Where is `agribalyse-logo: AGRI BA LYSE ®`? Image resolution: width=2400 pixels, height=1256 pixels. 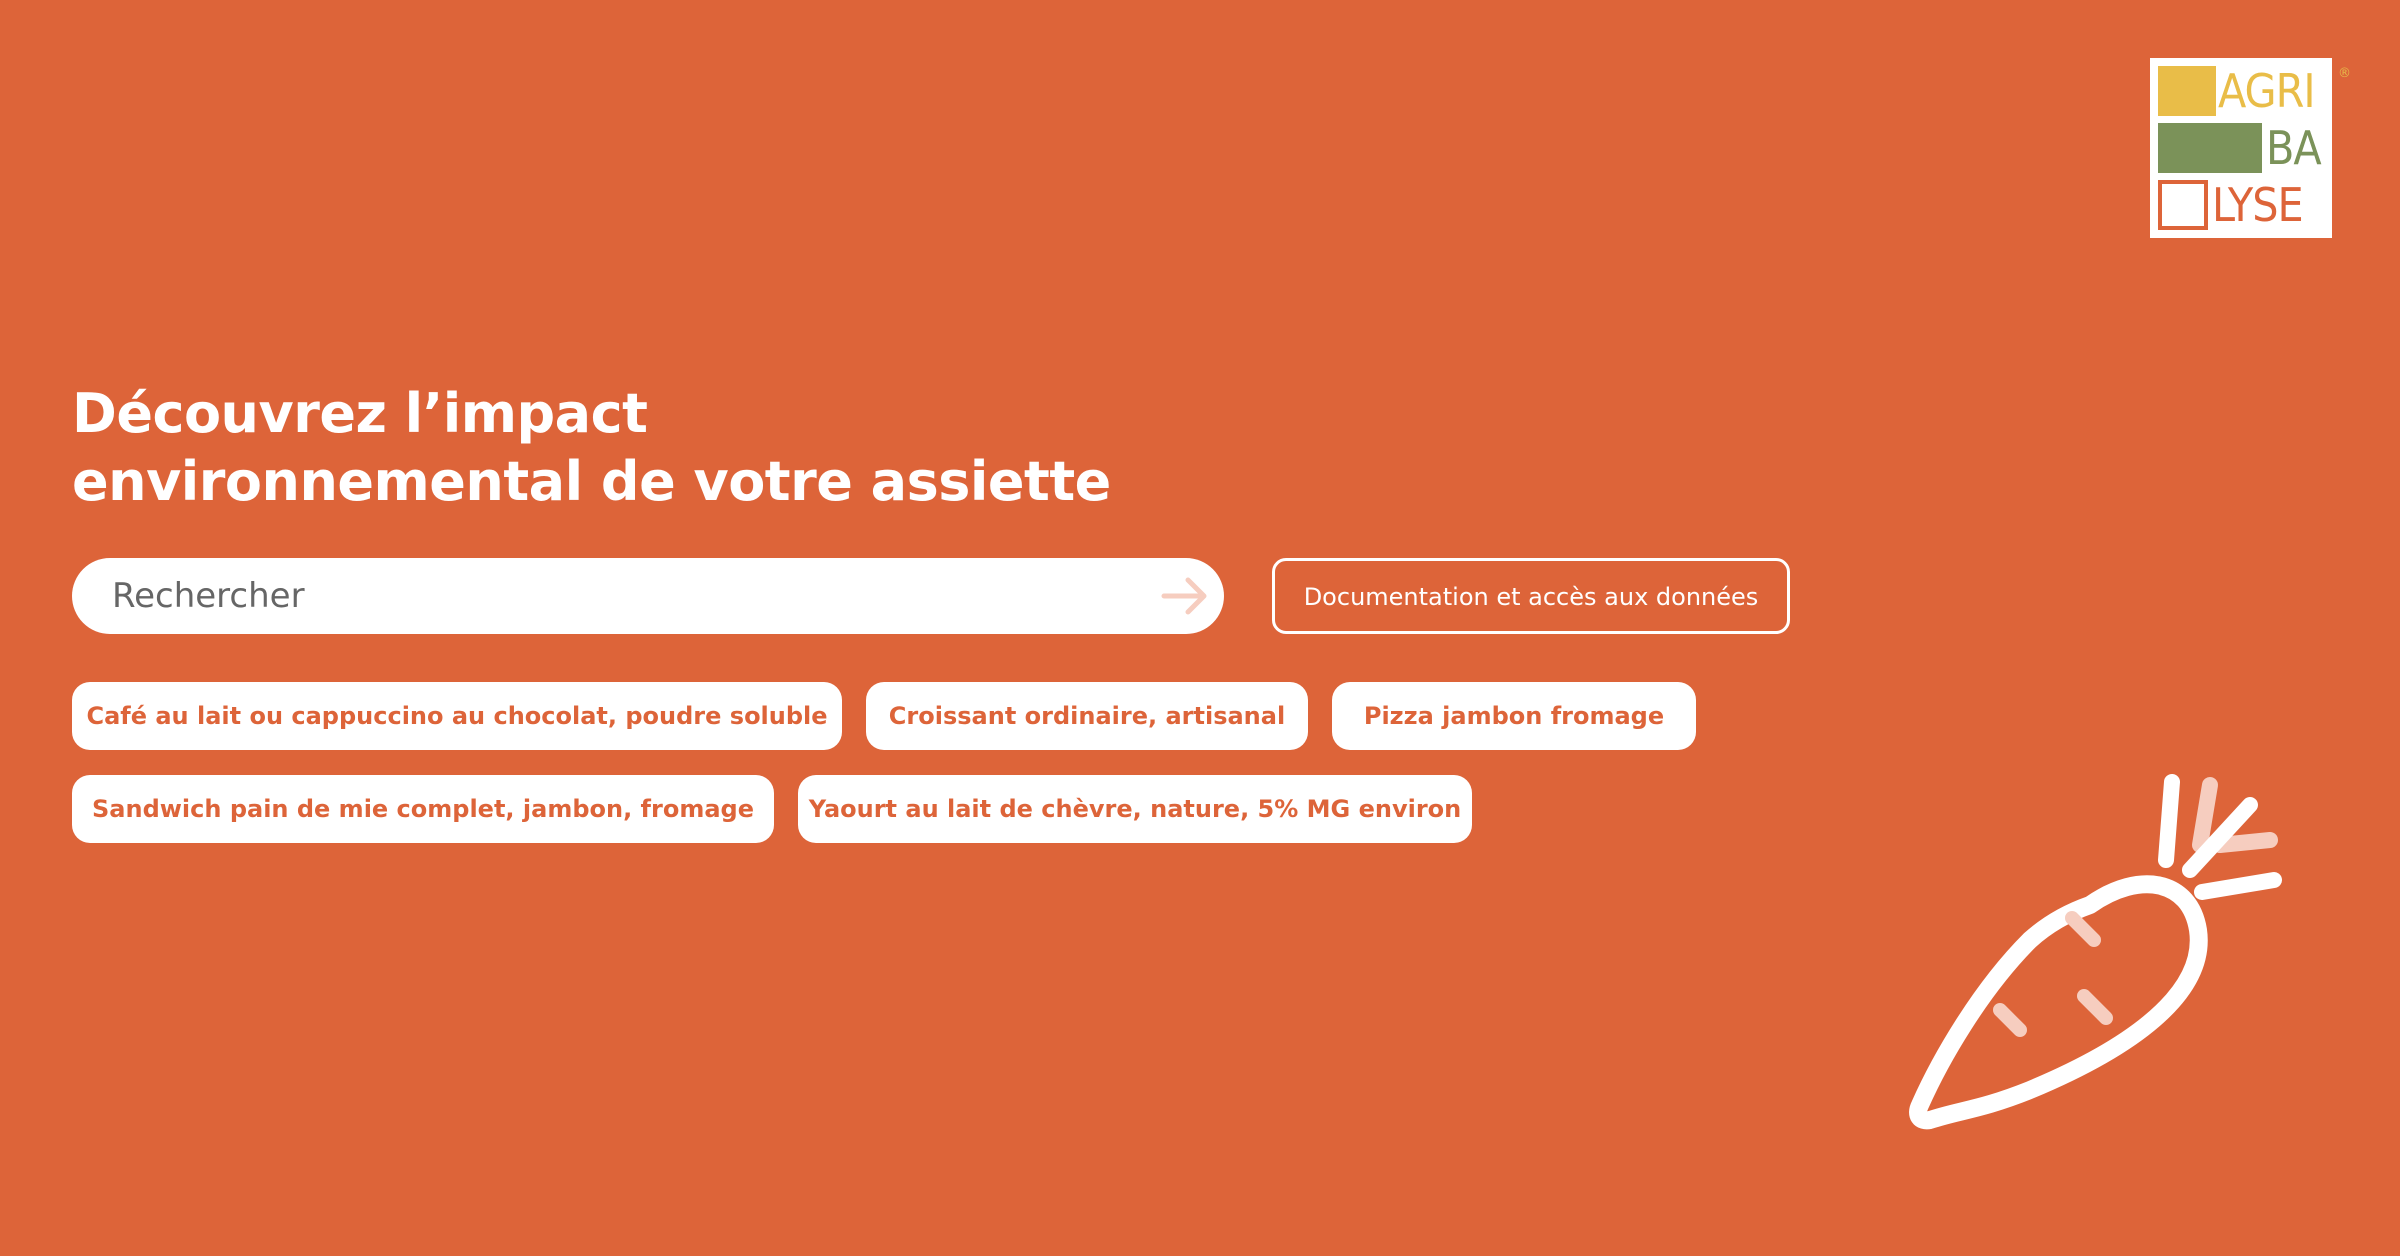
agribalyse-logo: AGRI BA LYSE ® is located at coordinates (2250, 148).